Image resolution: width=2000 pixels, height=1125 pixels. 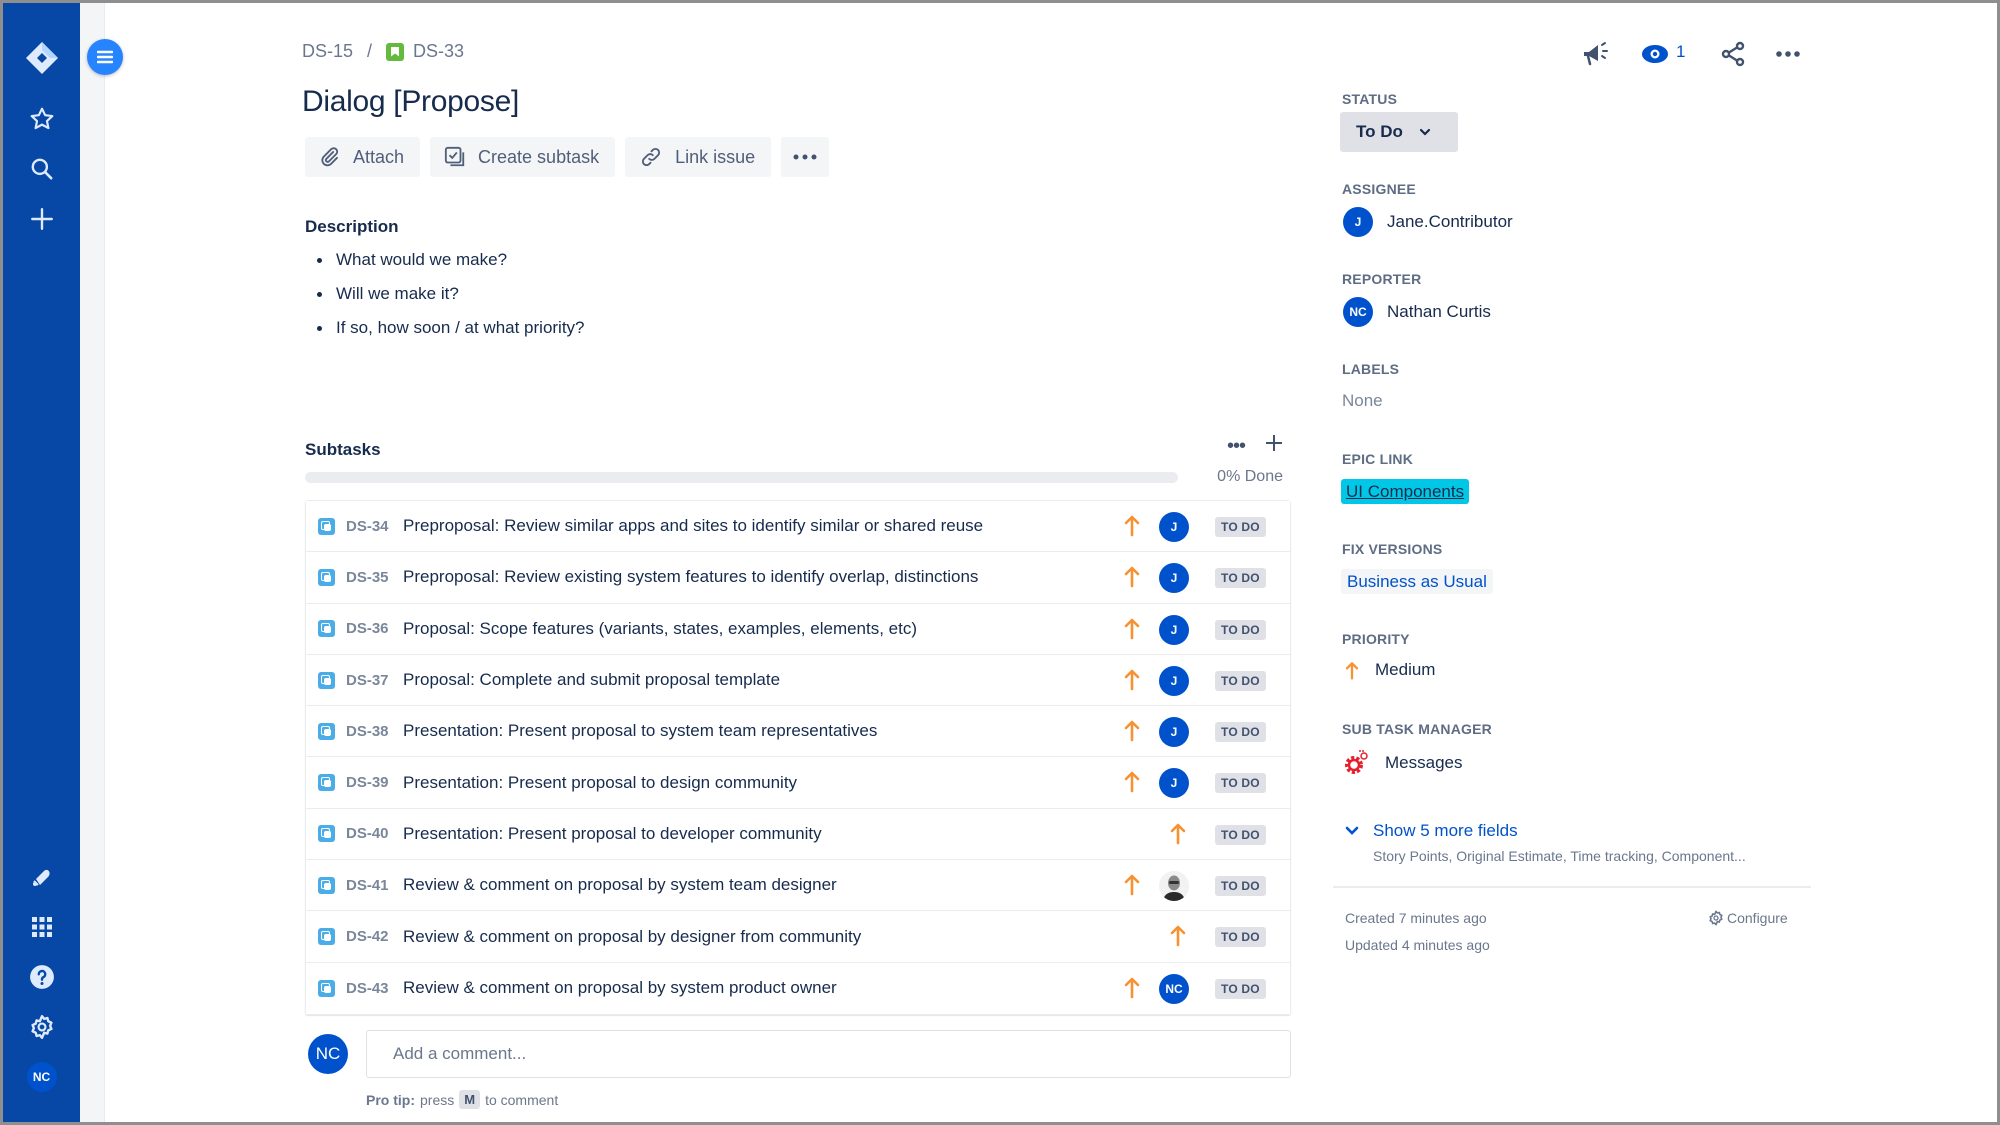 What do you see at coordinates (1680, 52) in the screenshot?
I see `watch-count: 1` at bounding box center [1680, 52].